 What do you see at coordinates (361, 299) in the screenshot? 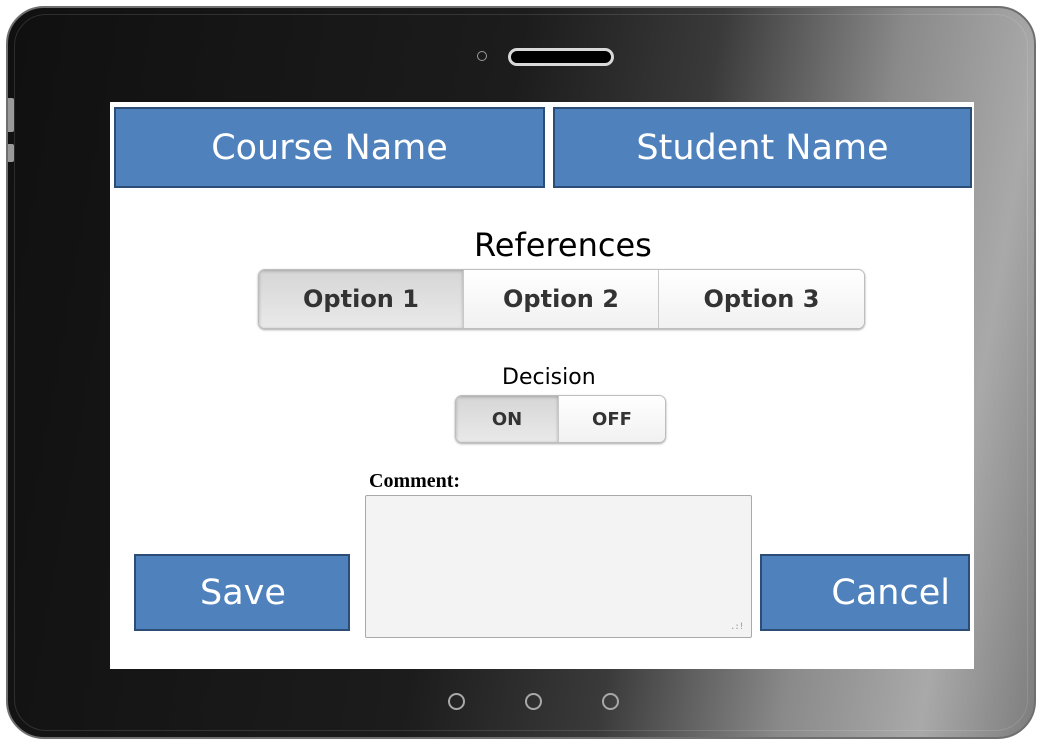
I see `option-1-button: Option 1` at bounding box center [361, 299].